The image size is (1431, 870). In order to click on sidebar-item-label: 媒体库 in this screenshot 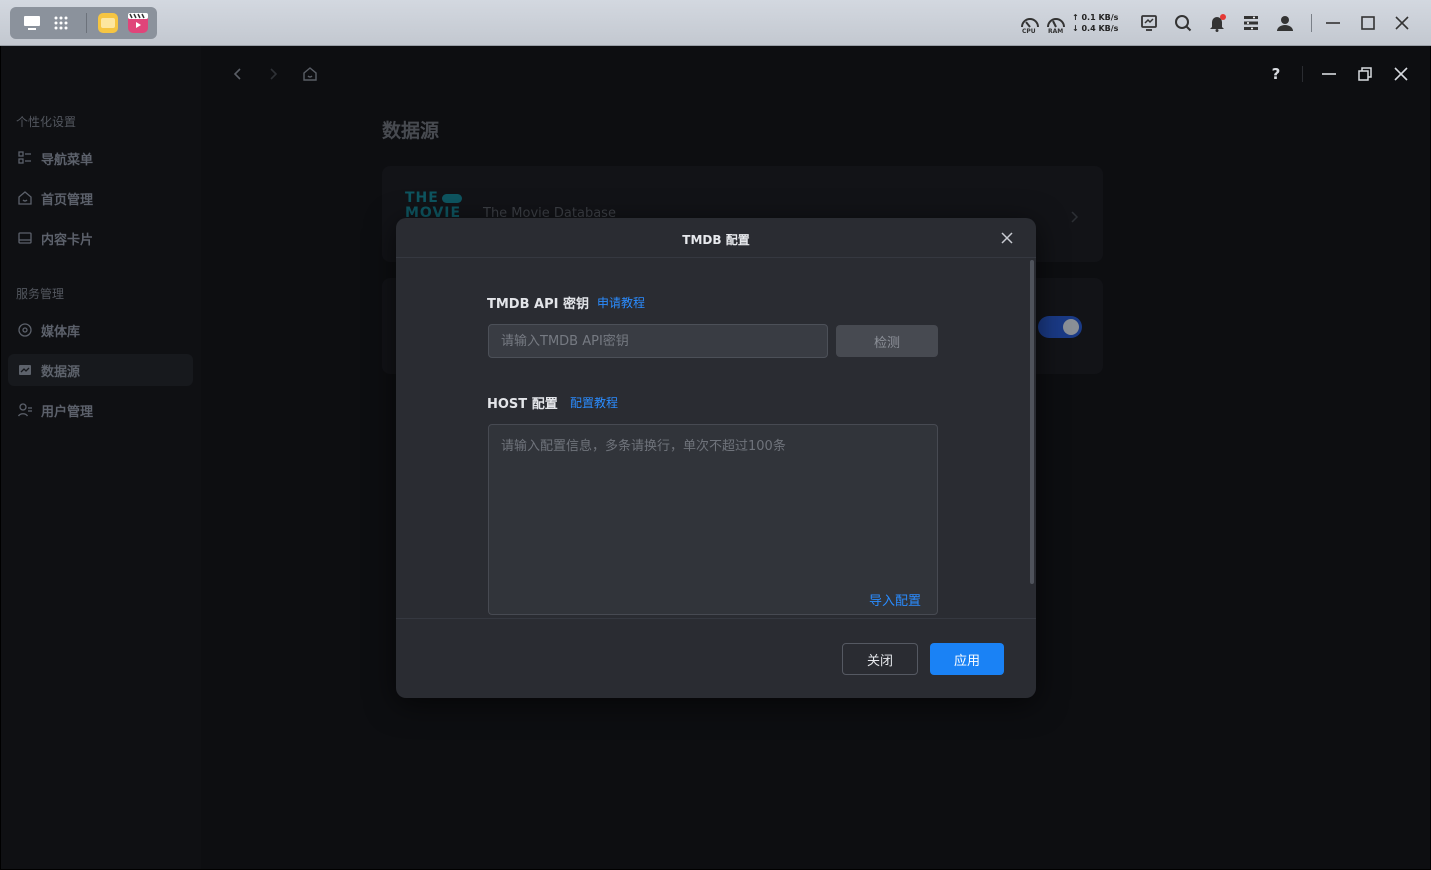, I will do `click(61, 332)`.